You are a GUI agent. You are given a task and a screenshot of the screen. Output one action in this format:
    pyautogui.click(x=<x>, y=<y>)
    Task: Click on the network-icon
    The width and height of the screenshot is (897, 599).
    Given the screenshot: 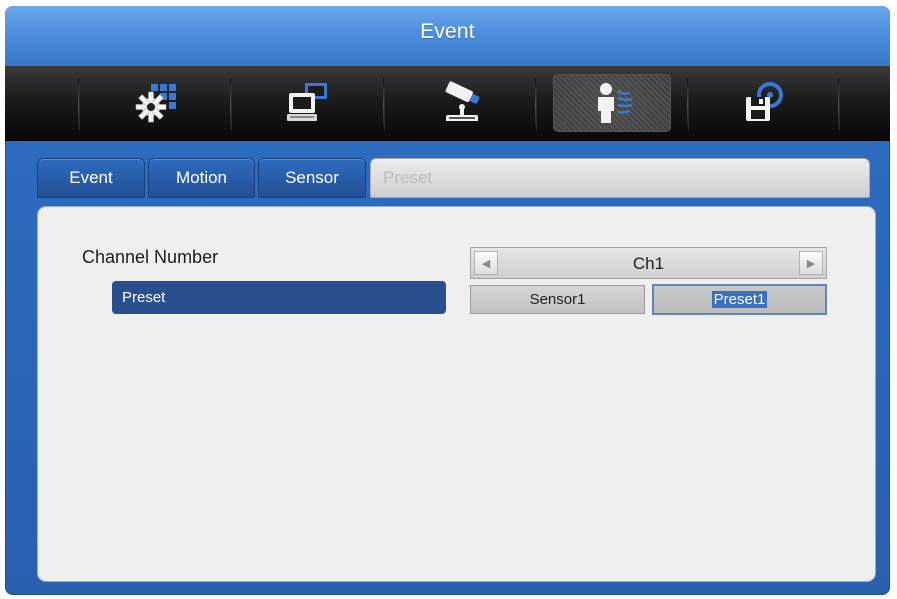 What is the action you would take?
    pyautogui.click(x=307, y=102)
    